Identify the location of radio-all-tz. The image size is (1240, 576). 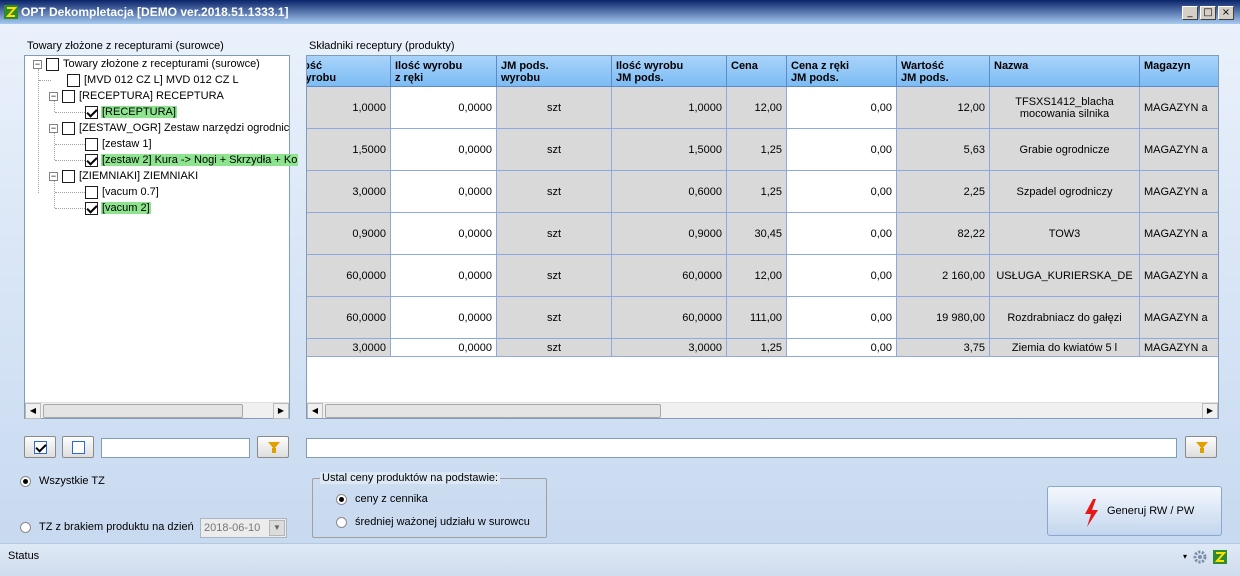
(25, 481).